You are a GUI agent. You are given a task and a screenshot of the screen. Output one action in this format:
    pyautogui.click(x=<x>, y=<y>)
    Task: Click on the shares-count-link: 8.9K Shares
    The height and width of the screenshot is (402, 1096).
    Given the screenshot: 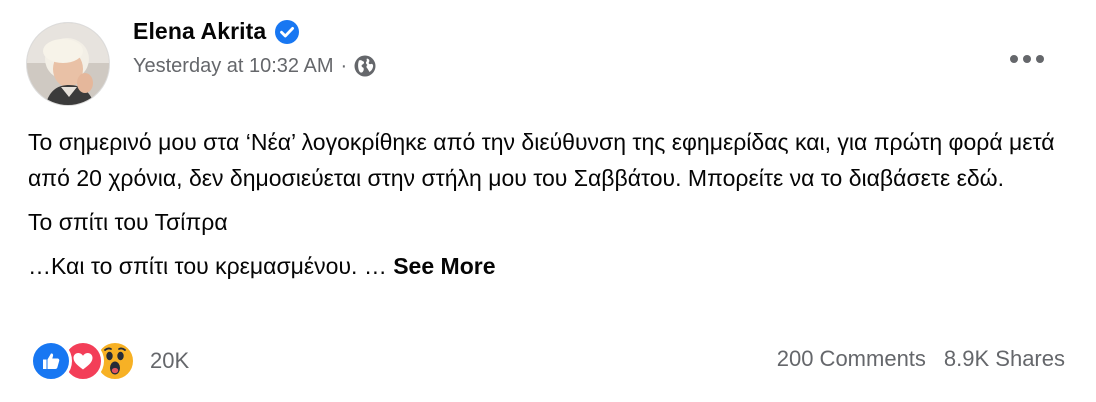 What is the action you would take?
    pyautogui.click(x=1004, y=359)
    